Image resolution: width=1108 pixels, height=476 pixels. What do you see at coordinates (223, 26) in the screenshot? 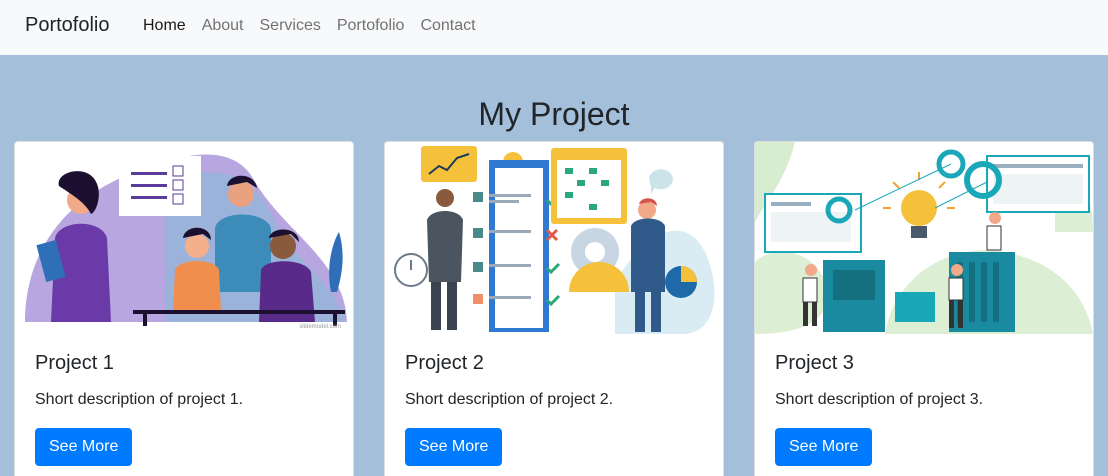
I see `nav-link-about: About` at bounding box center [223, 26].